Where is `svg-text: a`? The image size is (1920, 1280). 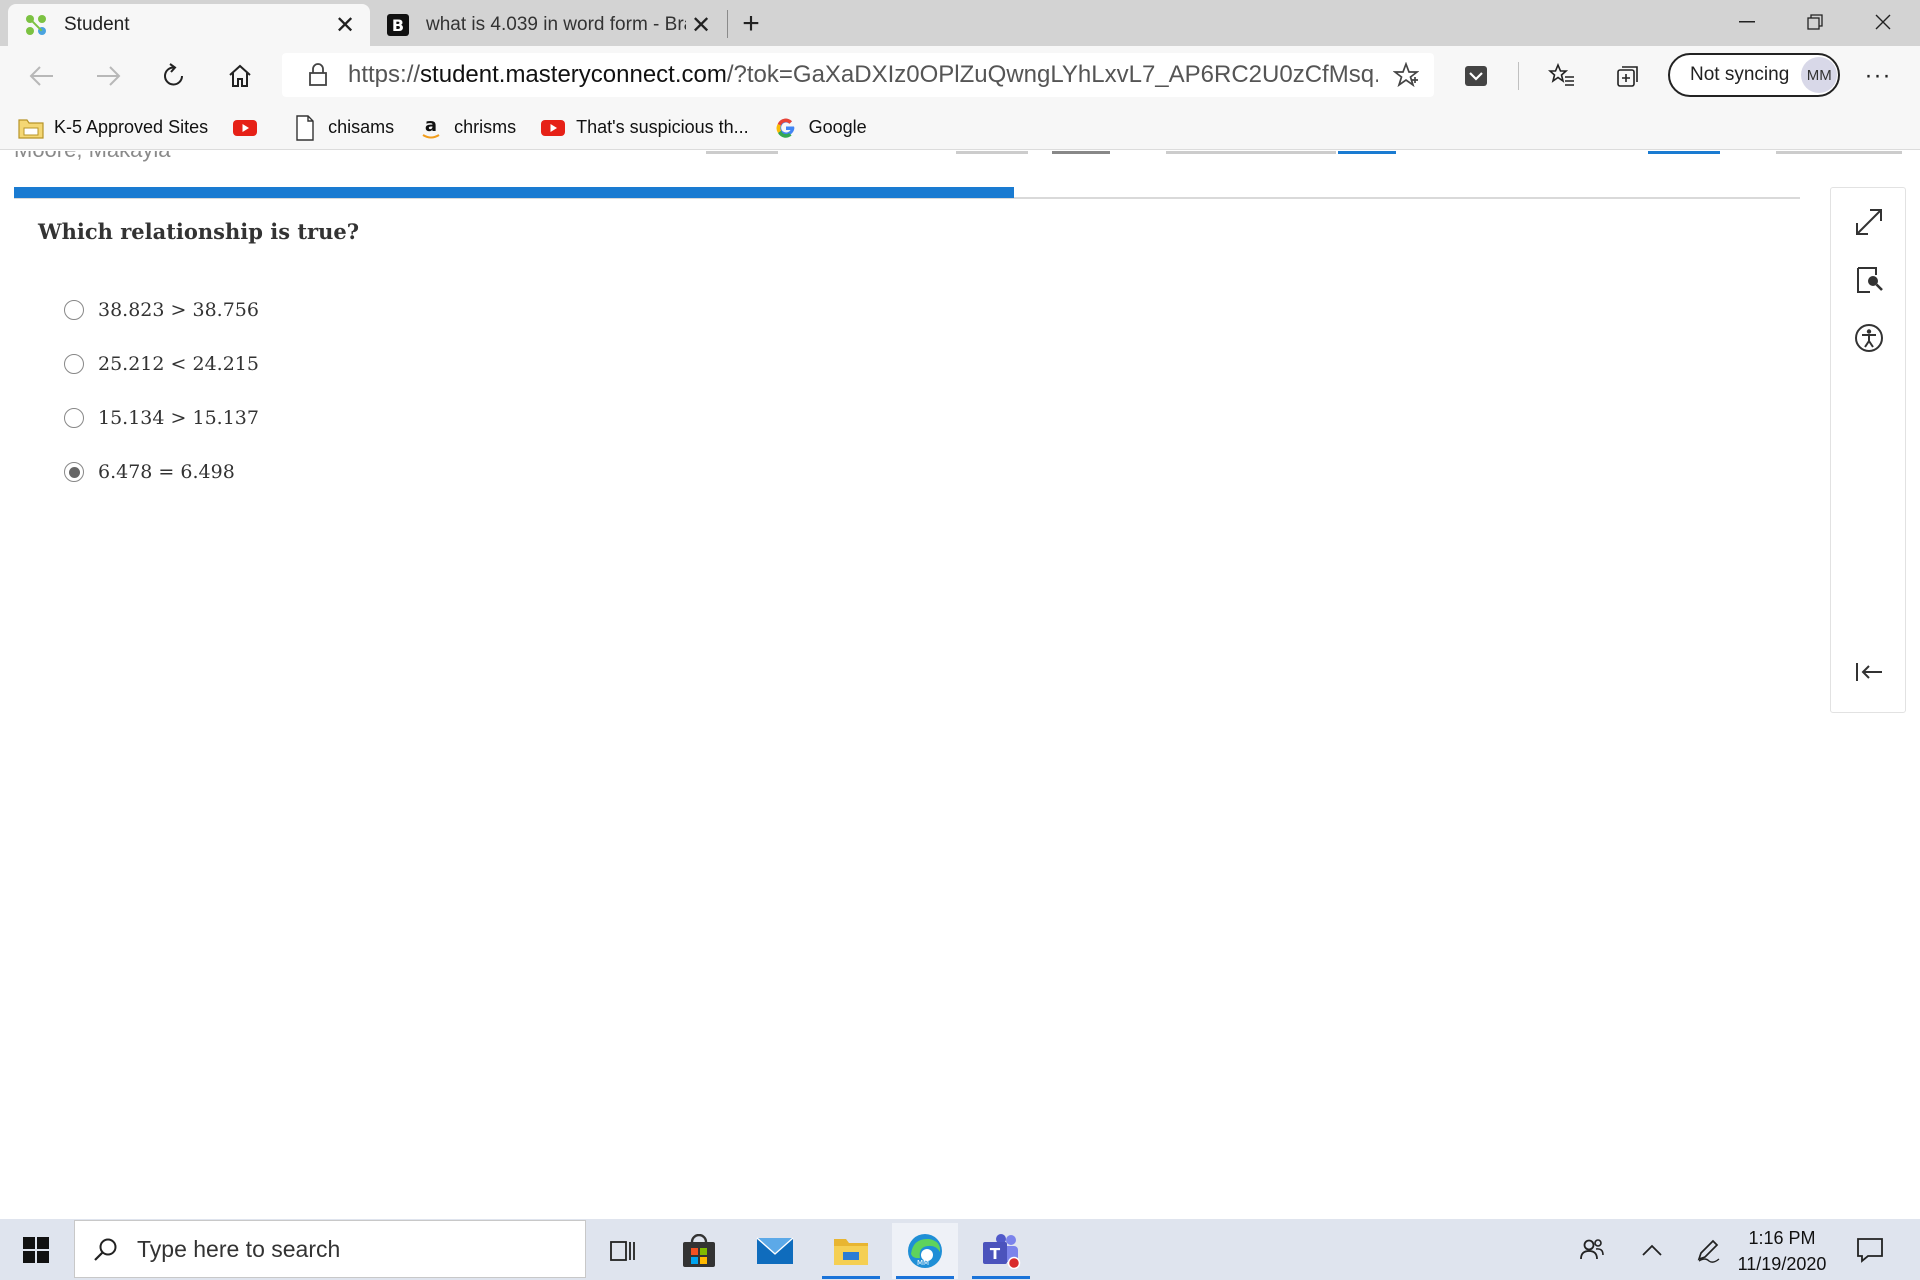
svg-text: a is located at coordinates (431, 126).